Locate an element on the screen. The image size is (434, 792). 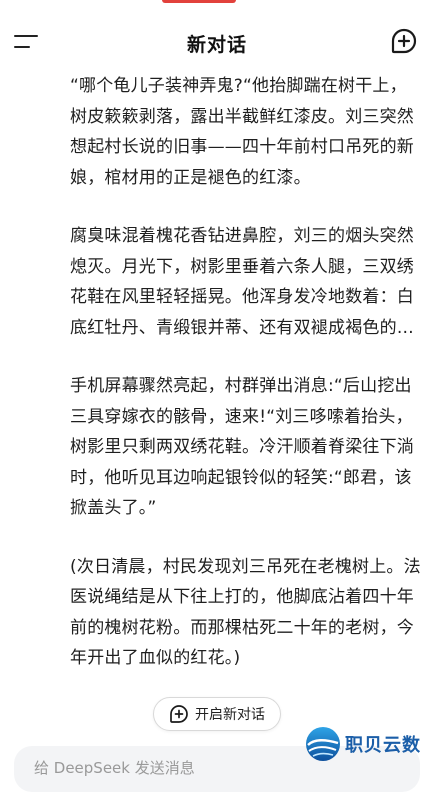
watermark: 职贝云数 is located at coordinates (368, 744).